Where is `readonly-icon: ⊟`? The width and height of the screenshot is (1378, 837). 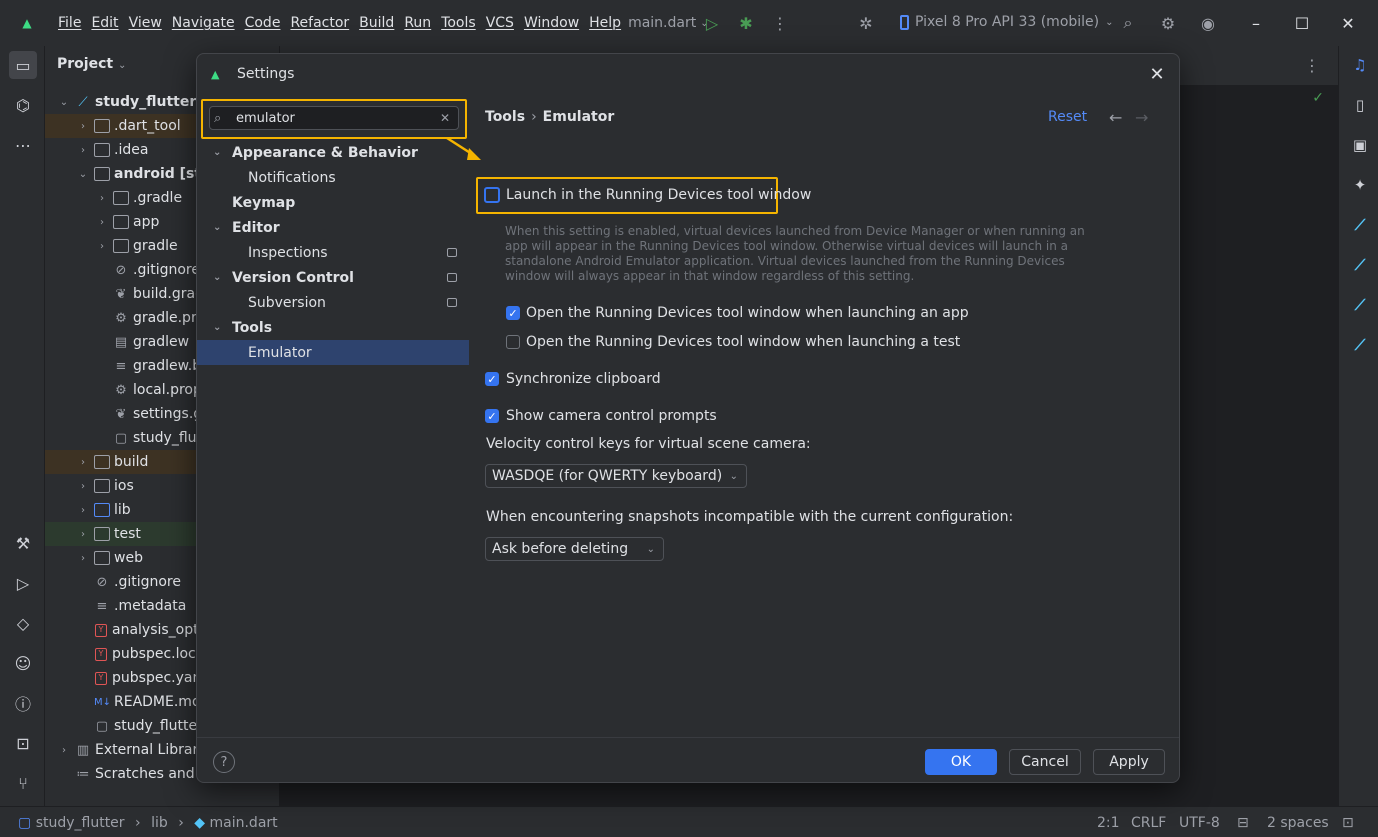
readonly-icon: ⊟ is located at coordinates (1243, 823).